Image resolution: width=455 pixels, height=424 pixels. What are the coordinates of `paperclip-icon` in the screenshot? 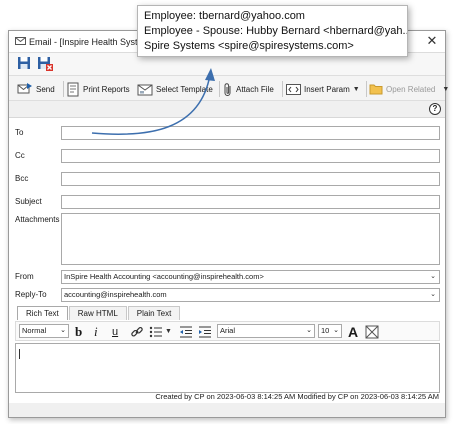 It's located at (227, 89).